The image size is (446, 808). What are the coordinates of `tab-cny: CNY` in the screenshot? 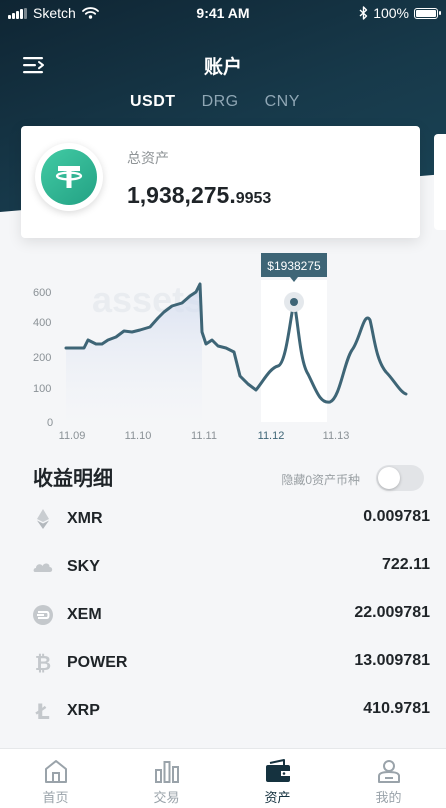 It's located at (282, 102).